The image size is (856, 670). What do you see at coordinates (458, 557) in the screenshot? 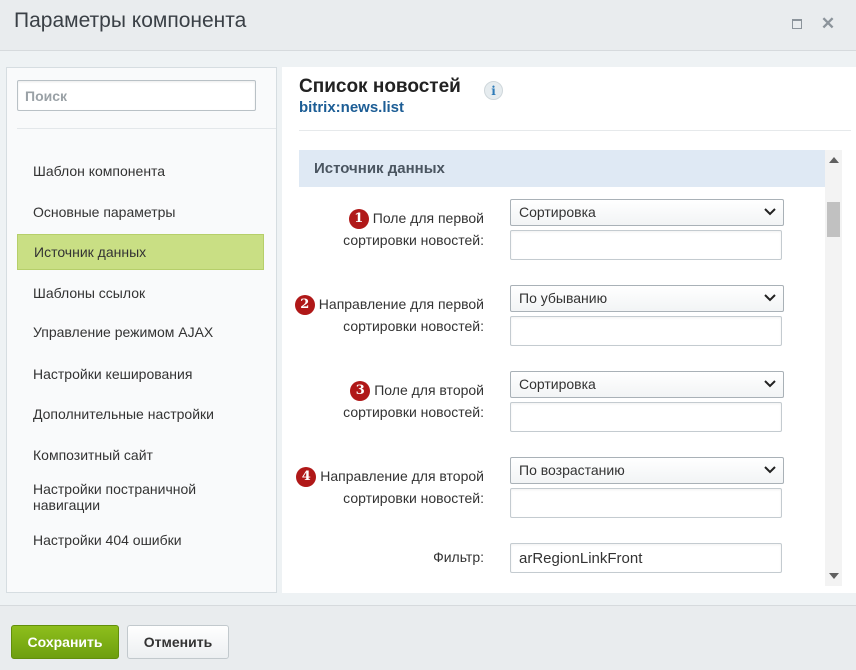
I see `filter-label: Фильтр:` at bounding box center [458, 557].